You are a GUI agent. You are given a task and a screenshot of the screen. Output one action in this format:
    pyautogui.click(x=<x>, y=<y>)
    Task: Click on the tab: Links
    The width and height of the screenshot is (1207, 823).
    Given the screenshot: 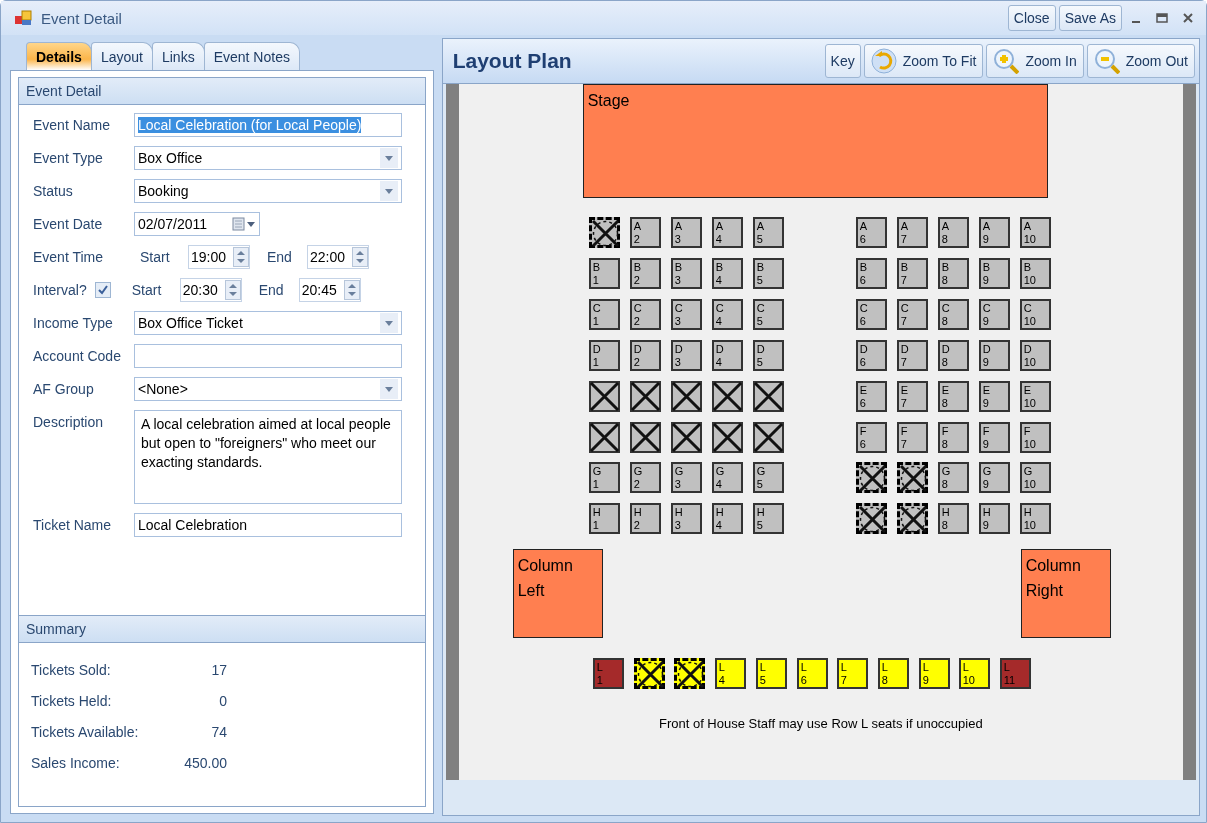 What is the action you would take?
    pyautogui.click(x=178, y=56)
    